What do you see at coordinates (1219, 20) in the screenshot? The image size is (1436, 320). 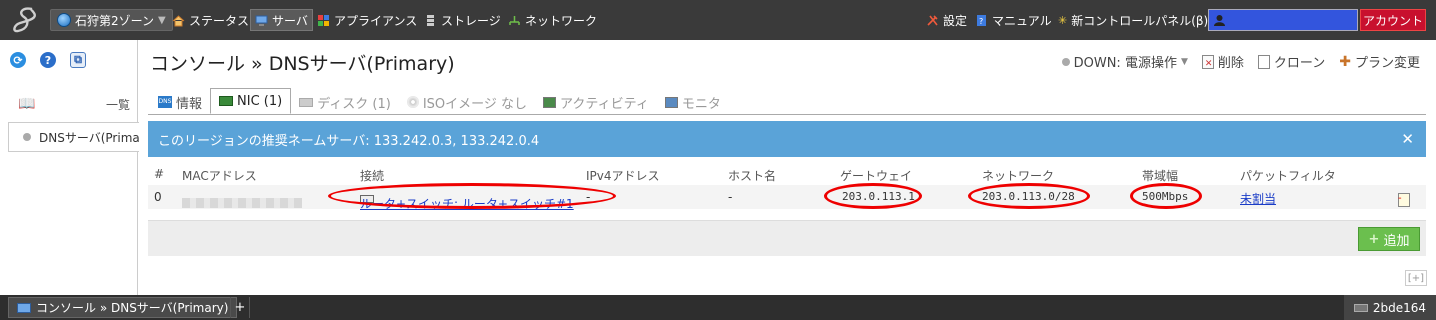 I see `user-icon` at bounding box center [1219, 20].